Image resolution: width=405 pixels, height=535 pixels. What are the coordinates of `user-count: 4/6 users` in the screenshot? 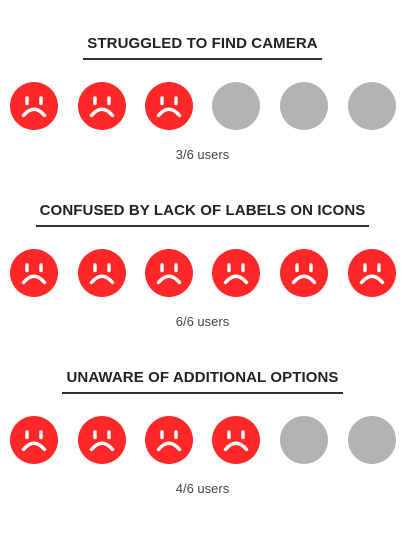 It's located at (202, 488).